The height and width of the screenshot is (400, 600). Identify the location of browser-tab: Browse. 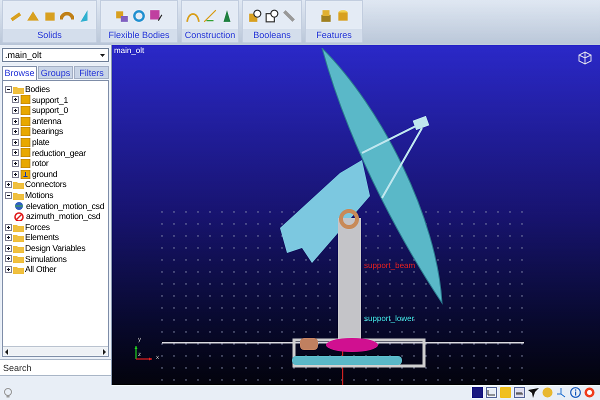
(19, 73).